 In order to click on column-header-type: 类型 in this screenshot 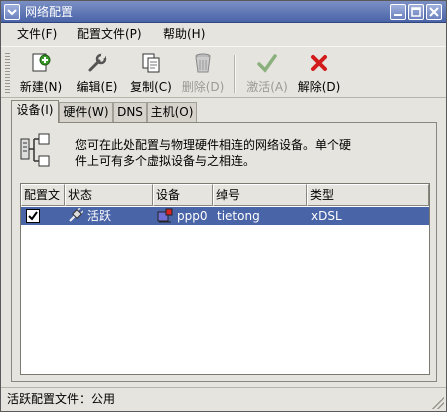, I will do `click(368, 195)`.